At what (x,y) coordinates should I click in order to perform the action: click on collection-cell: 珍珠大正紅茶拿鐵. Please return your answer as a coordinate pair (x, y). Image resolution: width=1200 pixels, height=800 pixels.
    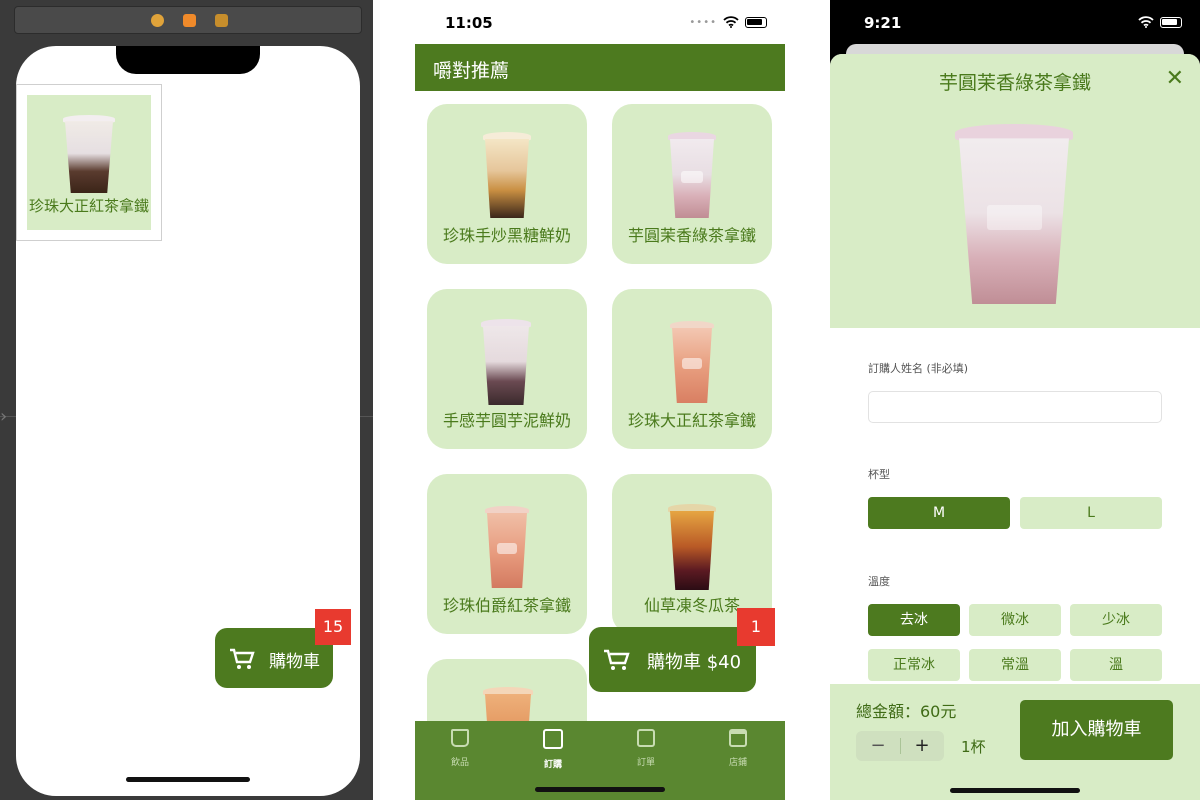
    Looking at the image, I should click on (89, 162).